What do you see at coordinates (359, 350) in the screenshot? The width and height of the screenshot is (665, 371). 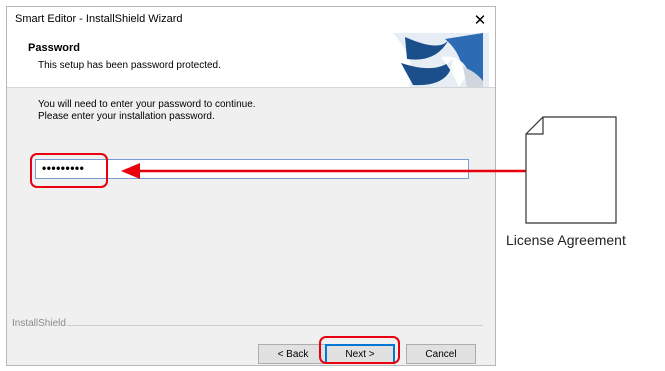 I see `next-highlight-box` at bounding box center [359, 350].